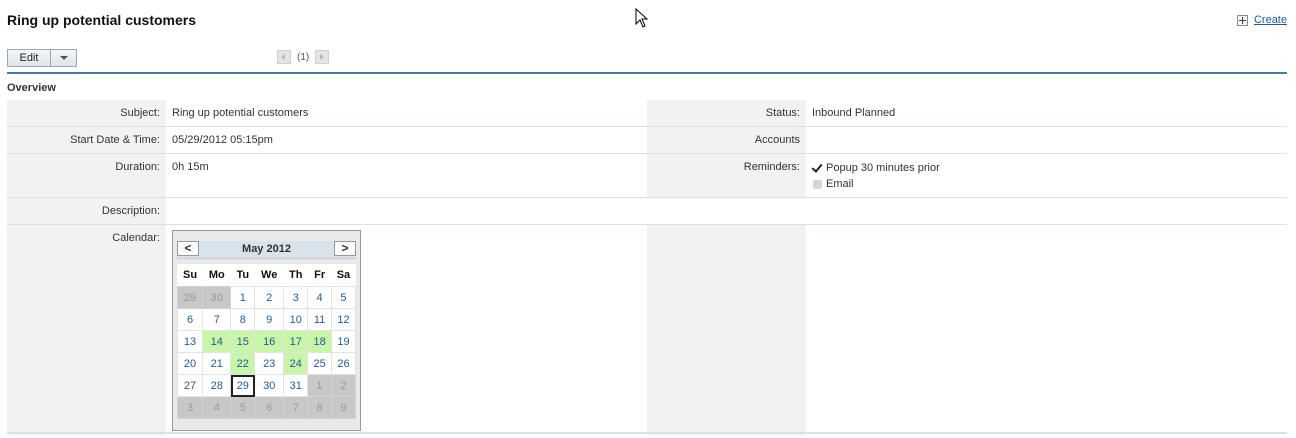 This screenshot has width=1296, height=438. Describe the element at coordinates (243, 341) in the screenshot. I see `calendar-day: 15` at that location.